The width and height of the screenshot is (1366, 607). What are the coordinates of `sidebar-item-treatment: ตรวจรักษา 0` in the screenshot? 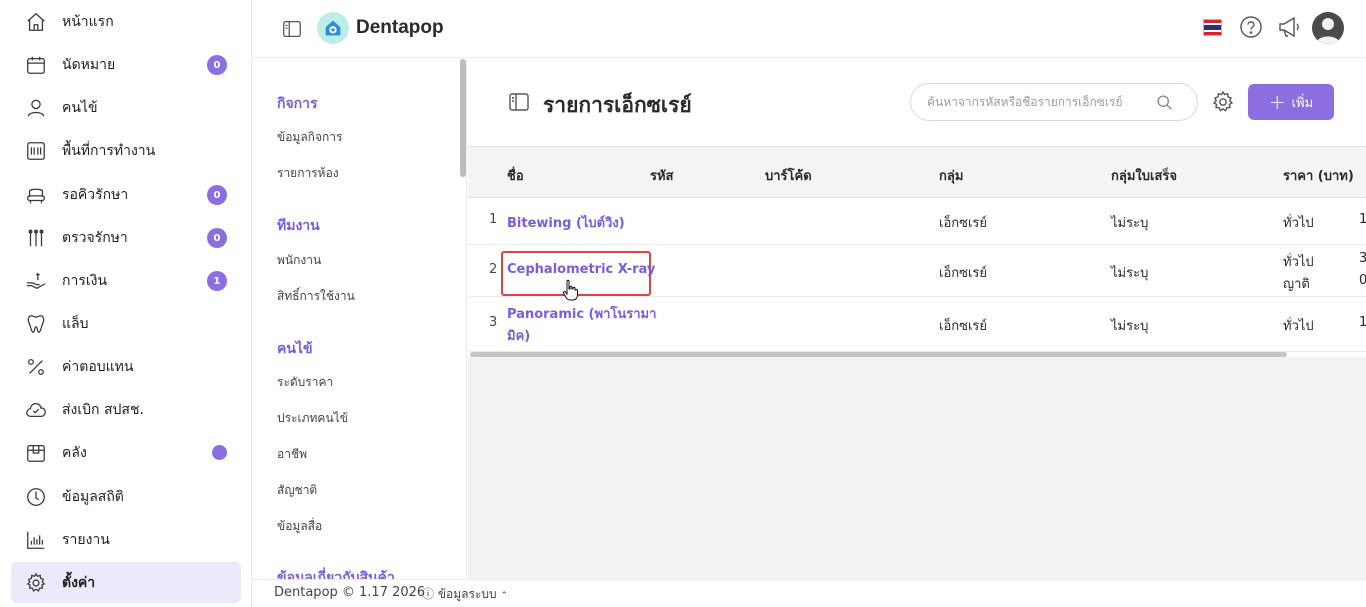 It's located at (126, 237).